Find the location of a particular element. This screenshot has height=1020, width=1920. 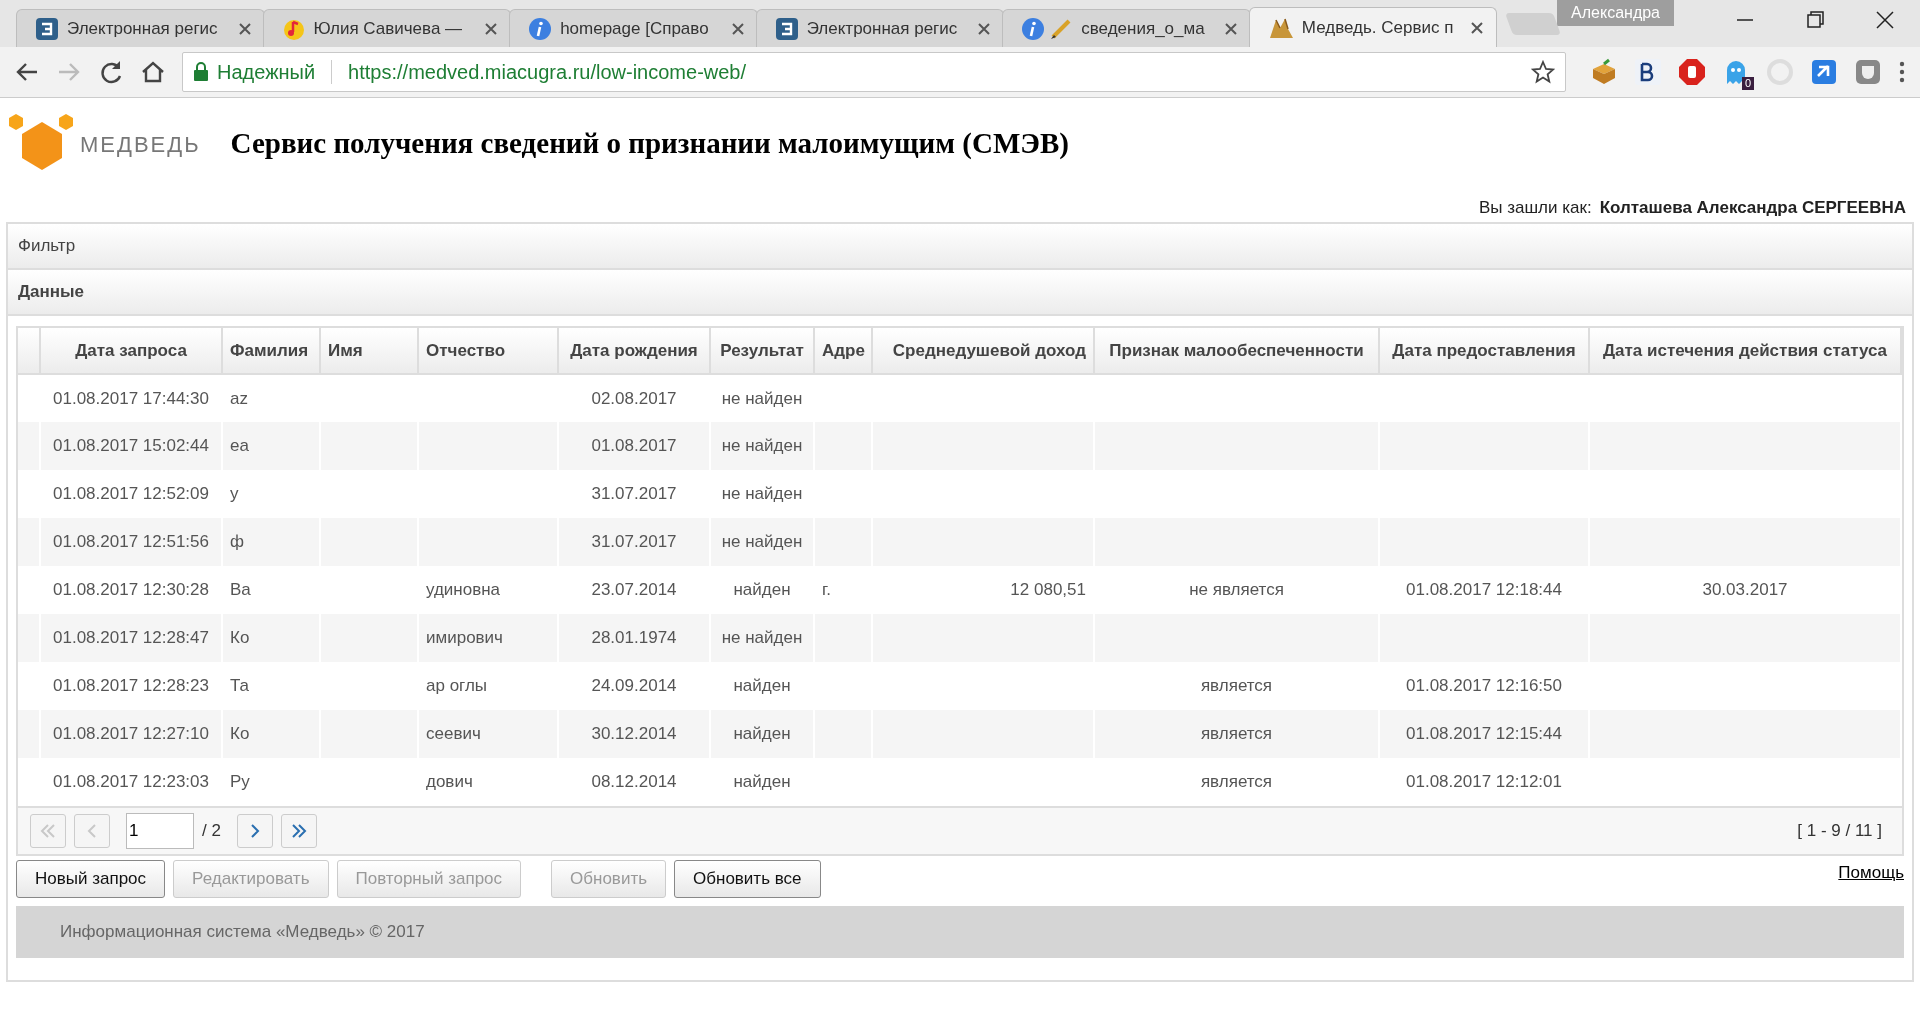

tab-title: Медведь. Сервис п is located at coordinates (1378, 27).